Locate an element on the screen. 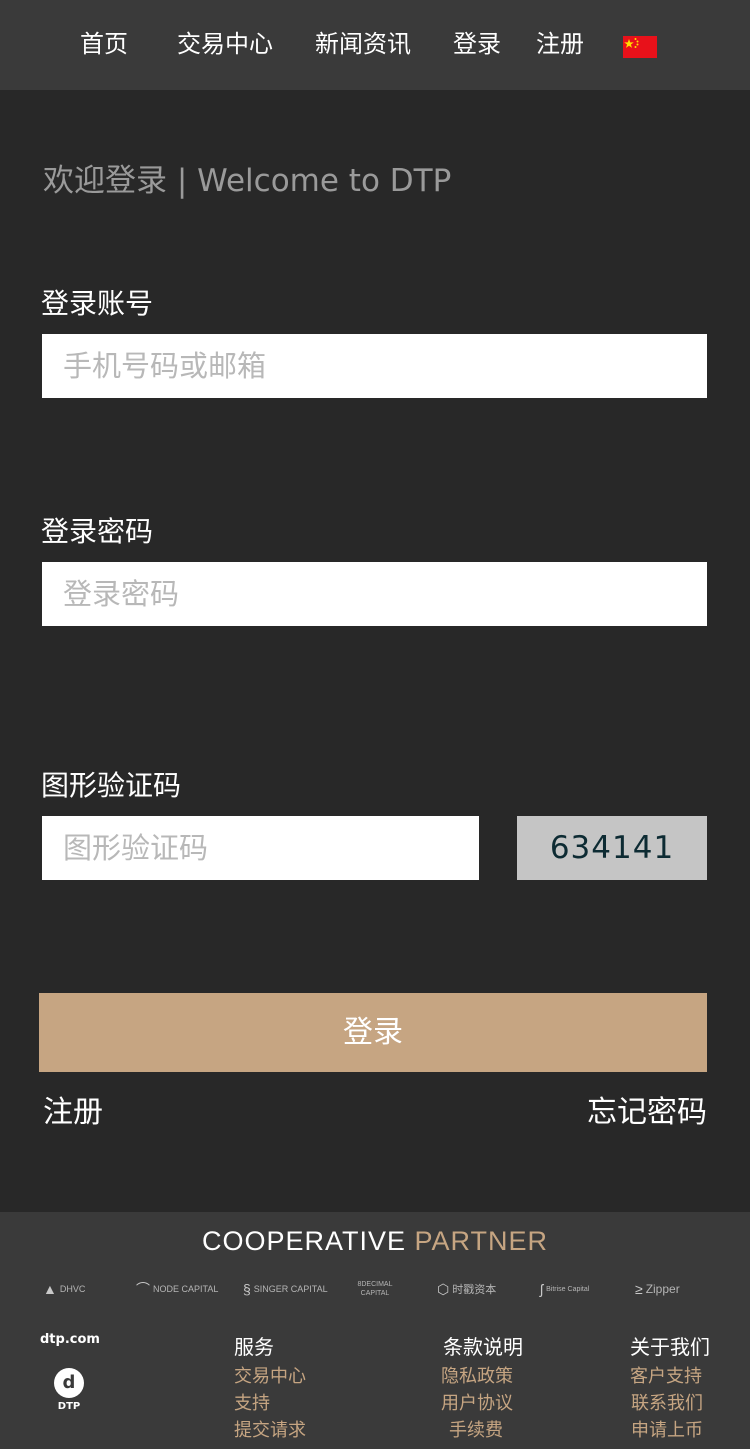  captcha-input is located at coordinates (260, 848).